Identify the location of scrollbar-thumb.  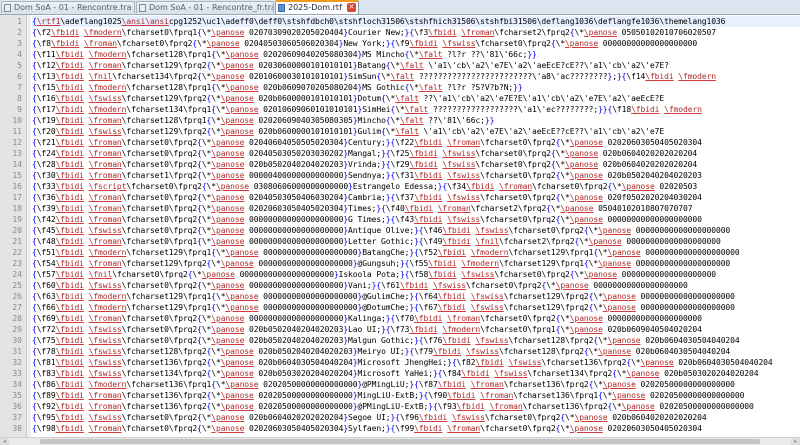
(400, 441).